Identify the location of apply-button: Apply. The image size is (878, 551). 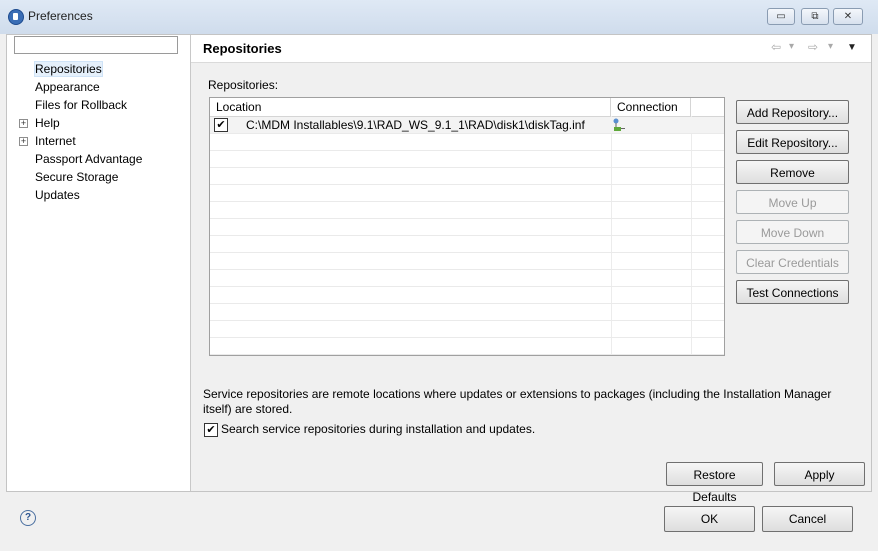
(819, 474).